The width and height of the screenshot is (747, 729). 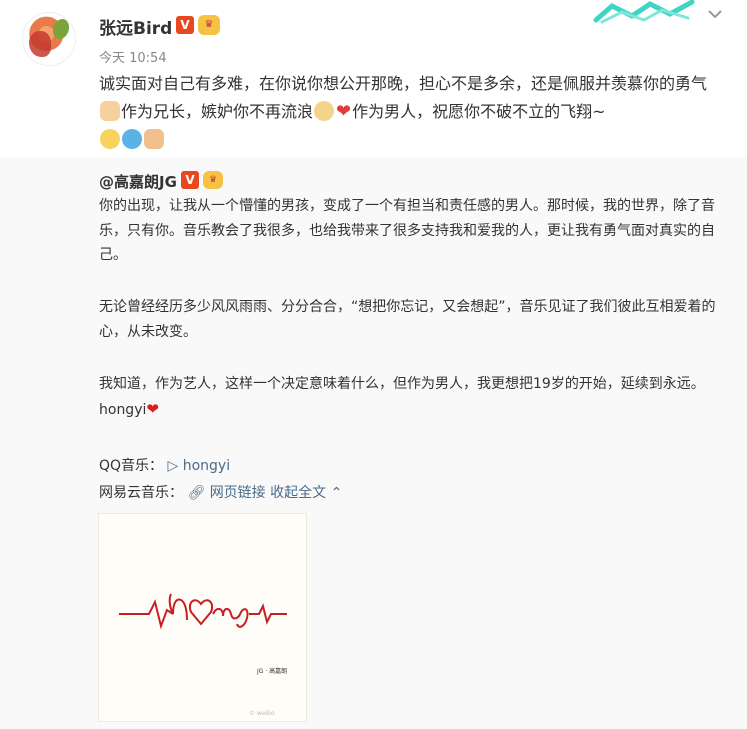 I want to click on avatar-art, so click(x=40, y=44).